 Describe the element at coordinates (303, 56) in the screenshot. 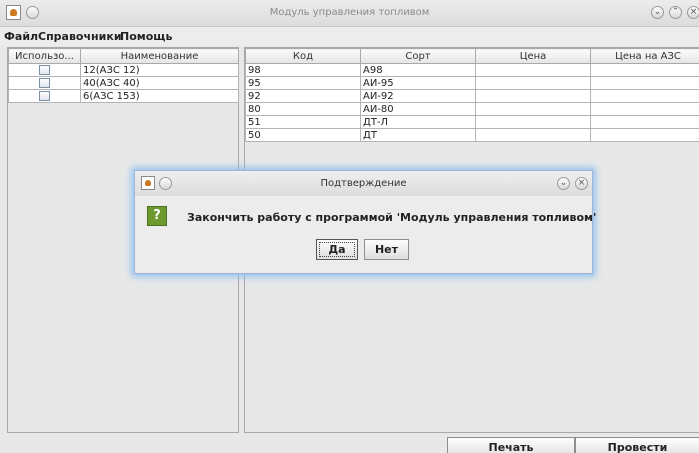

I see `column-header-code: Код` at that location.